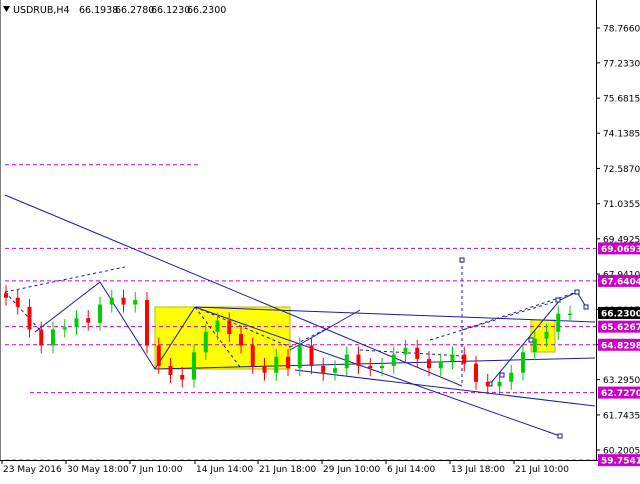  What do you see at coordinates (287, 470) in the screenshot?
I see `x-tick-label: 21 Jun 18:00` at bounding box center [287, 470].